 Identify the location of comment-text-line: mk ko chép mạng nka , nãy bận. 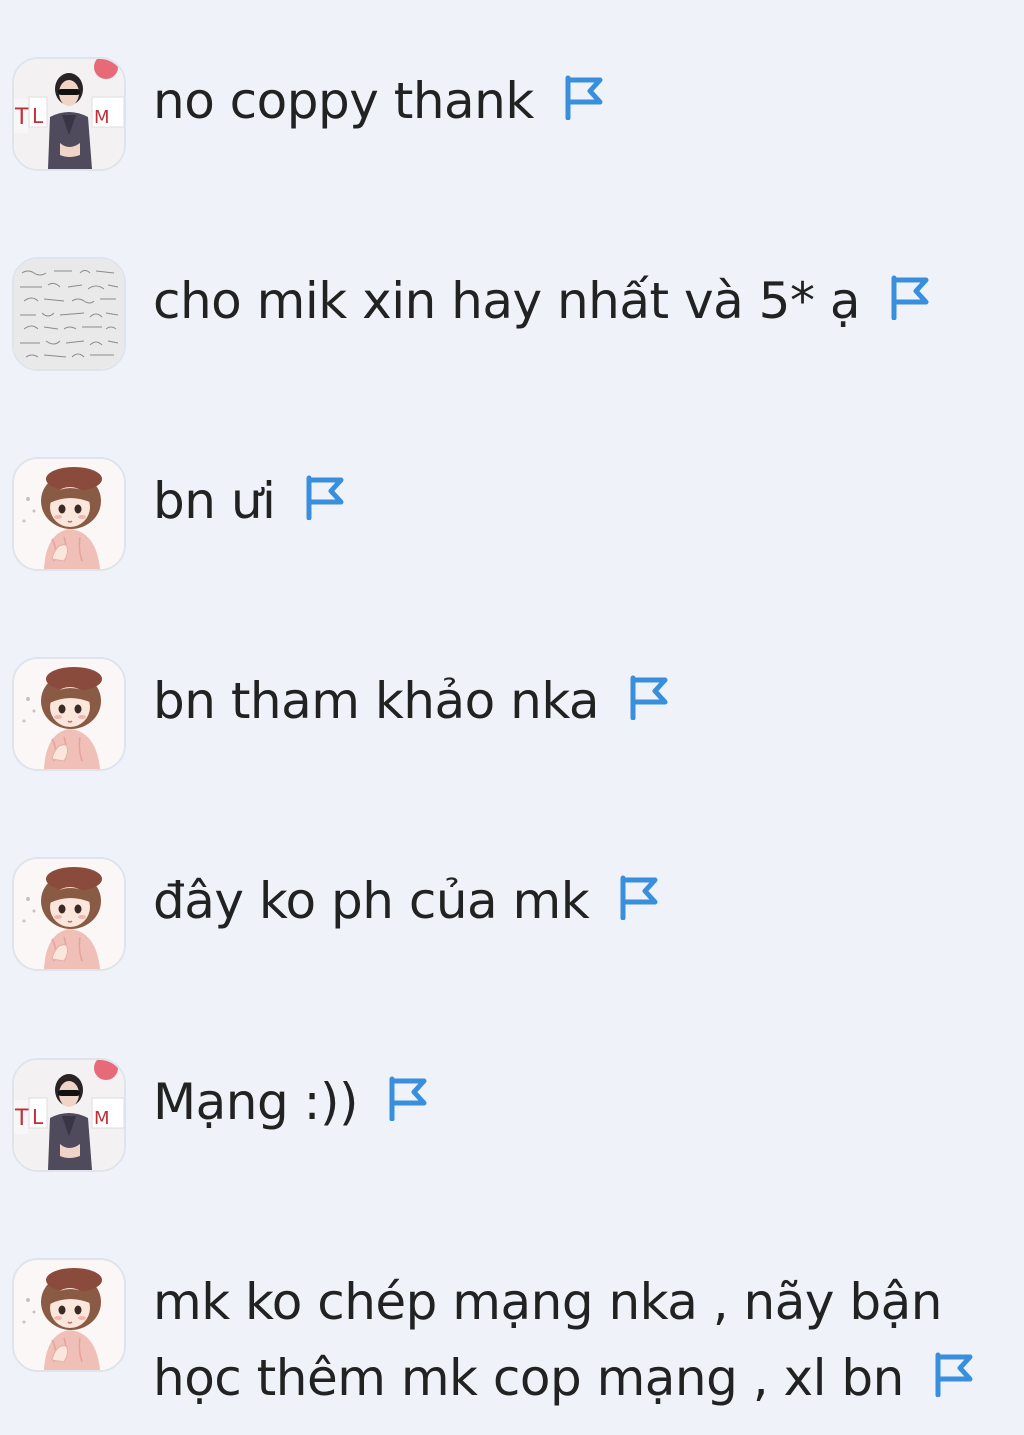
(547, 1302).